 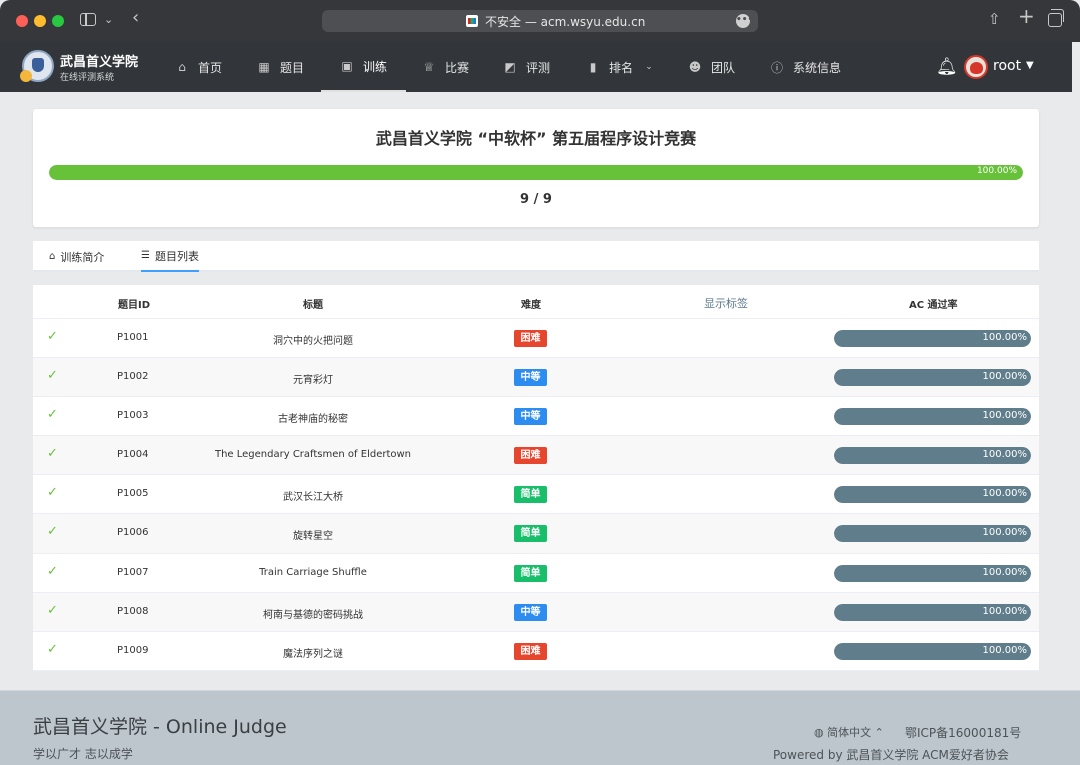 I want to click on zoom-window-button, so click(x=58, y=21).